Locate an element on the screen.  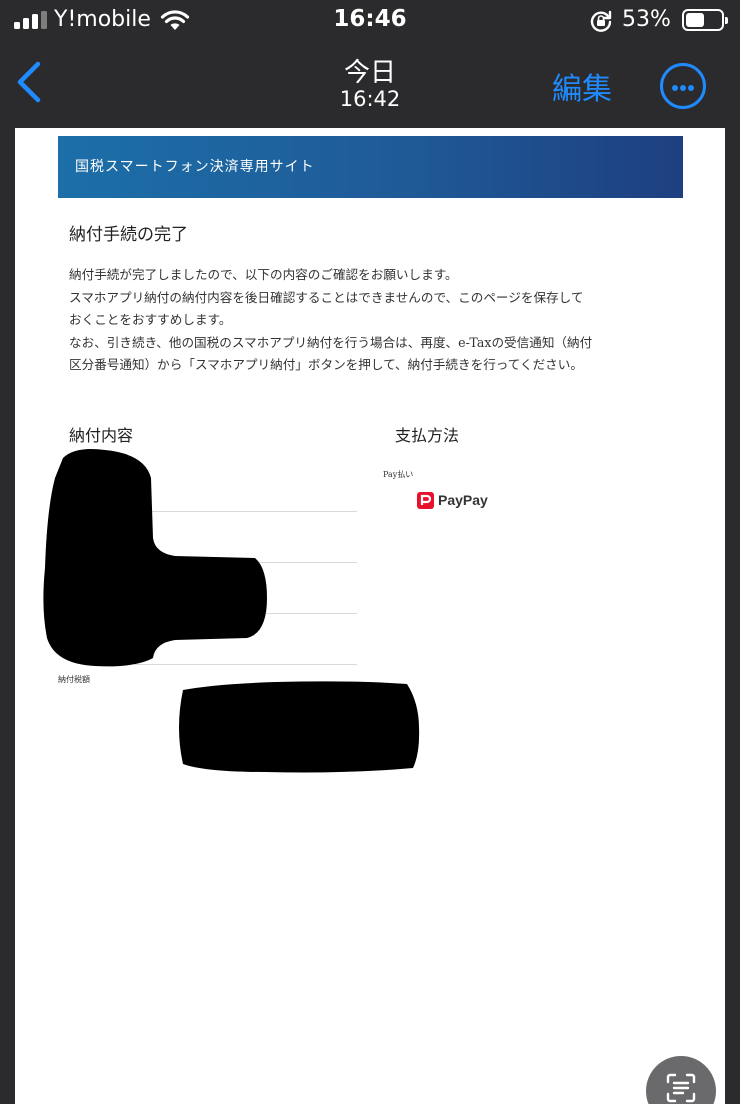
battery-icon is located at coordinates (705, 20).